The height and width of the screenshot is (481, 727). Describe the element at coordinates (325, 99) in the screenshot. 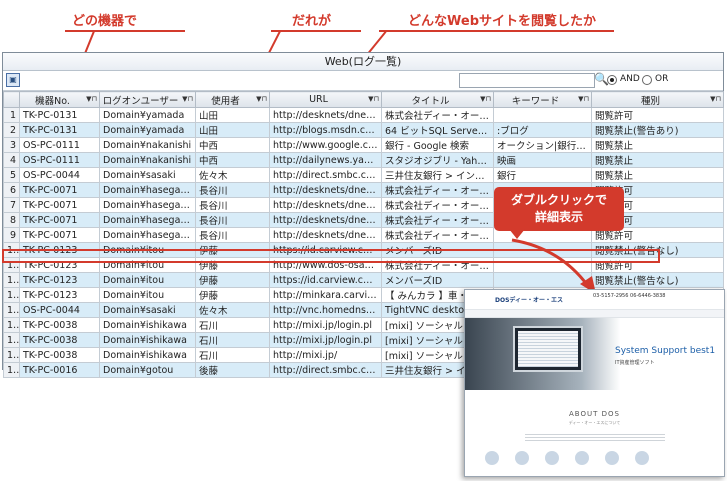

I see `header-url: URL ▼⊓` at that location.